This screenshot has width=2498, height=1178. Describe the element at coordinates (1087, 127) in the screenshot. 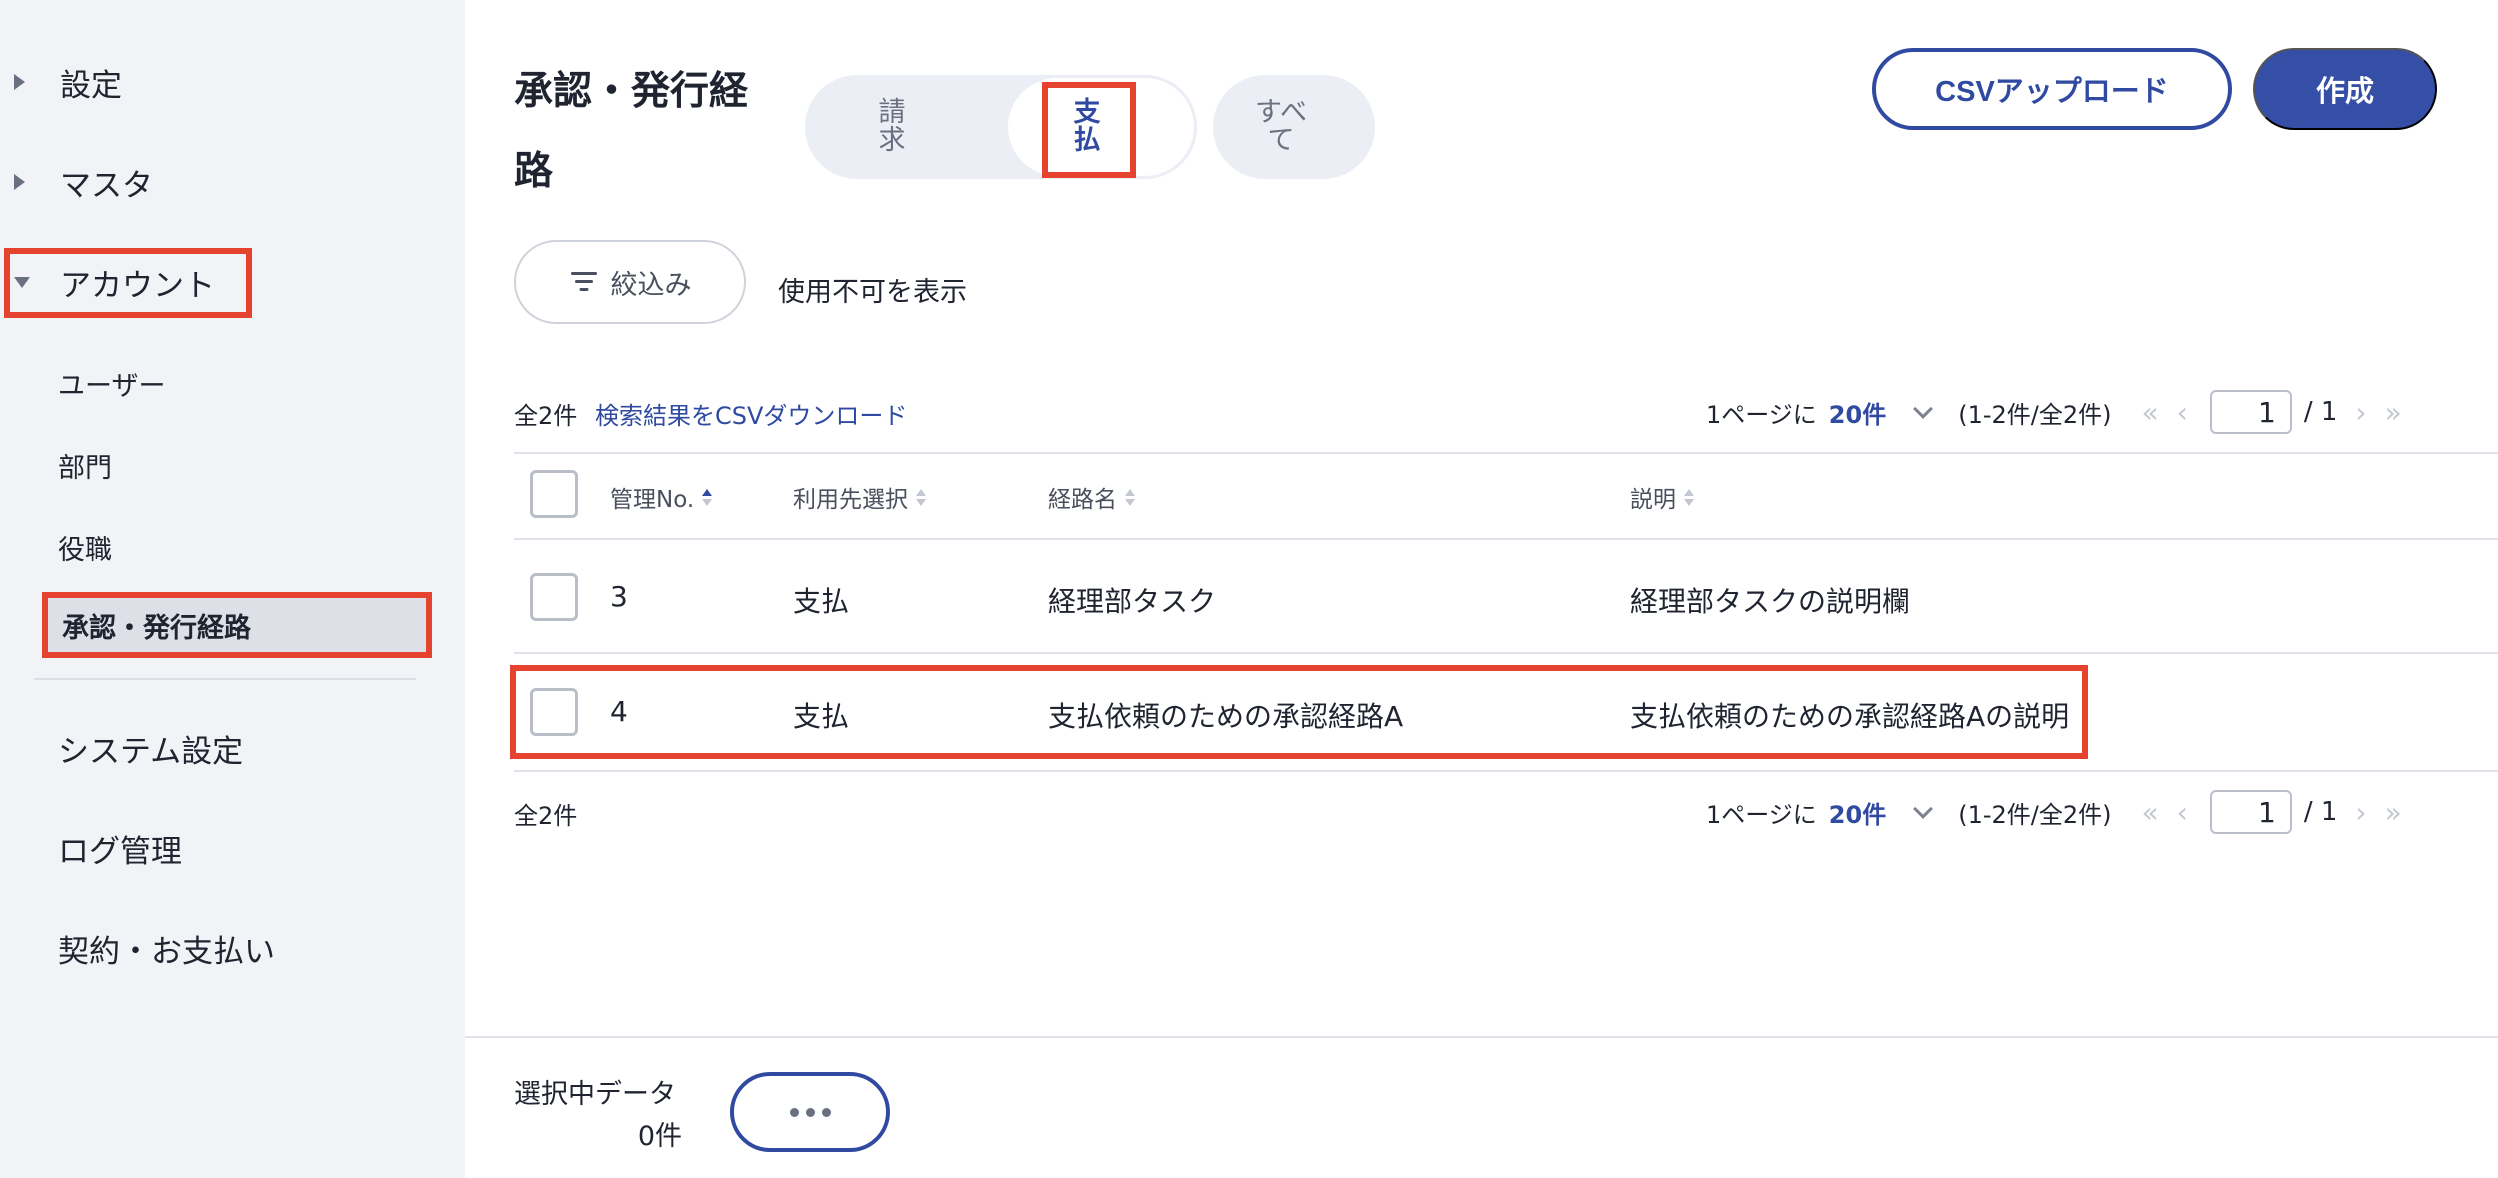

I see `tab-payment: 支払` at that location.